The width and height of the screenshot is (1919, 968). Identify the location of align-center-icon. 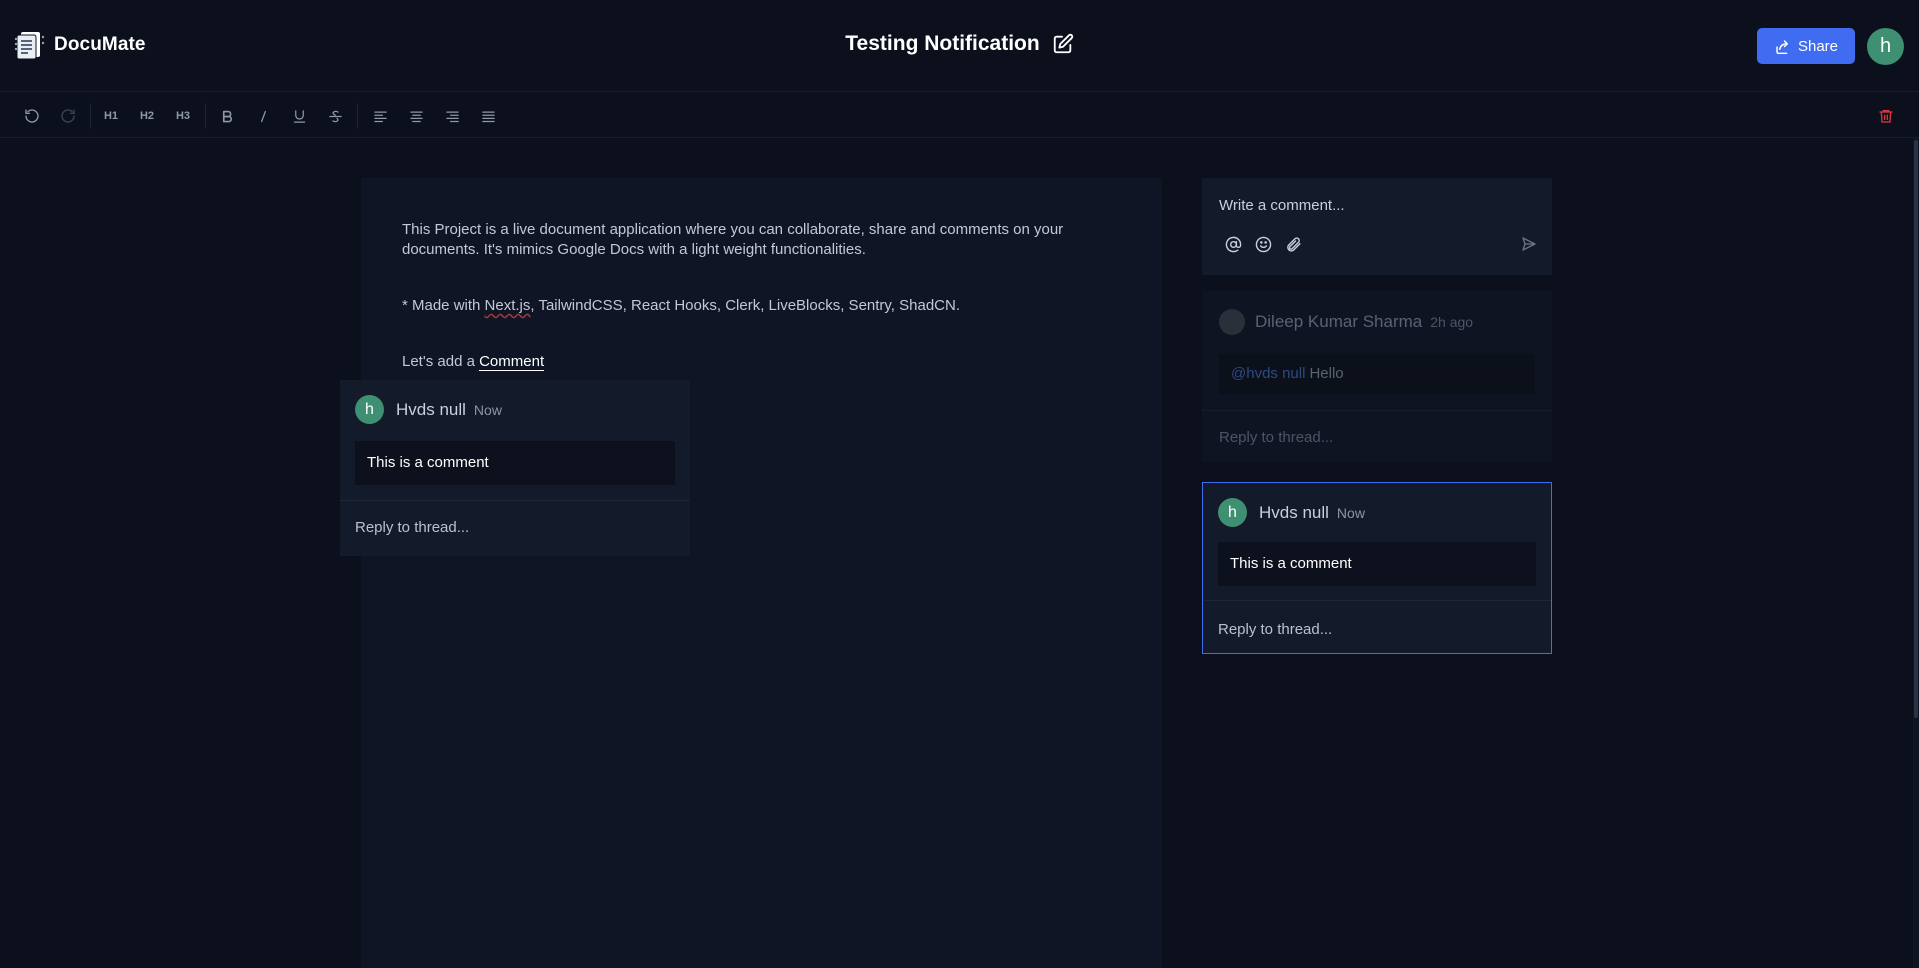
(416, 116).